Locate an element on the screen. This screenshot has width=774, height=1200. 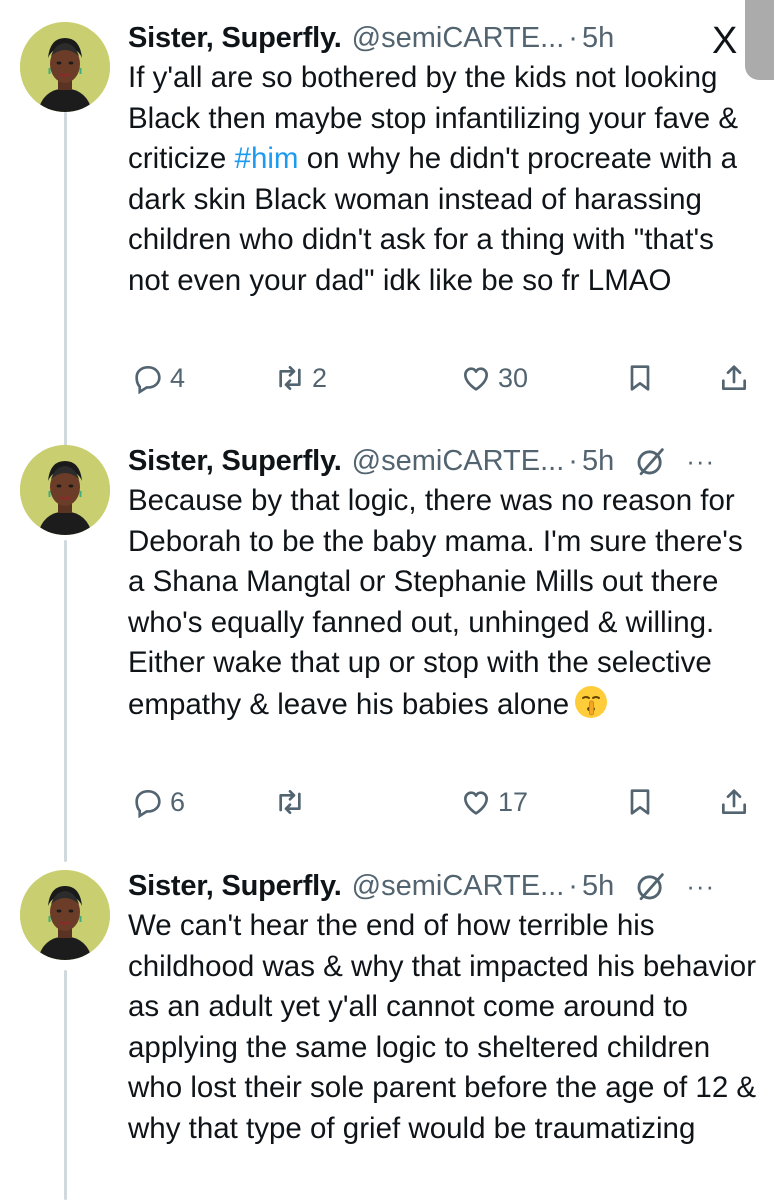
repost-count: 2 is located at coordinates (320, 377).